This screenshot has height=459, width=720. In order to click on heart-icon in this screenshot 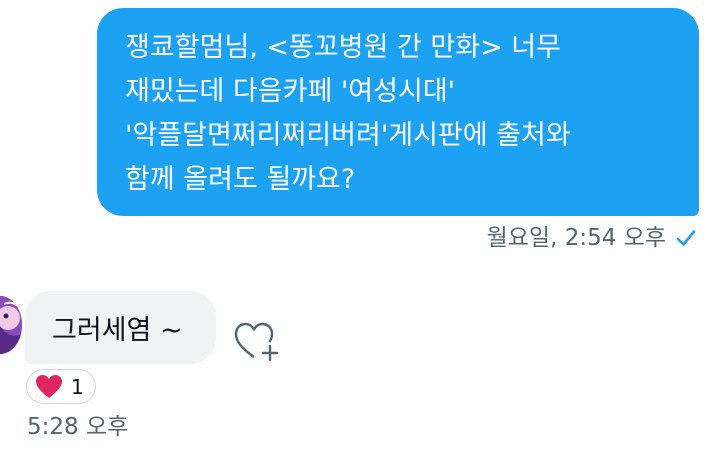, I will do `click(49, 387)`.